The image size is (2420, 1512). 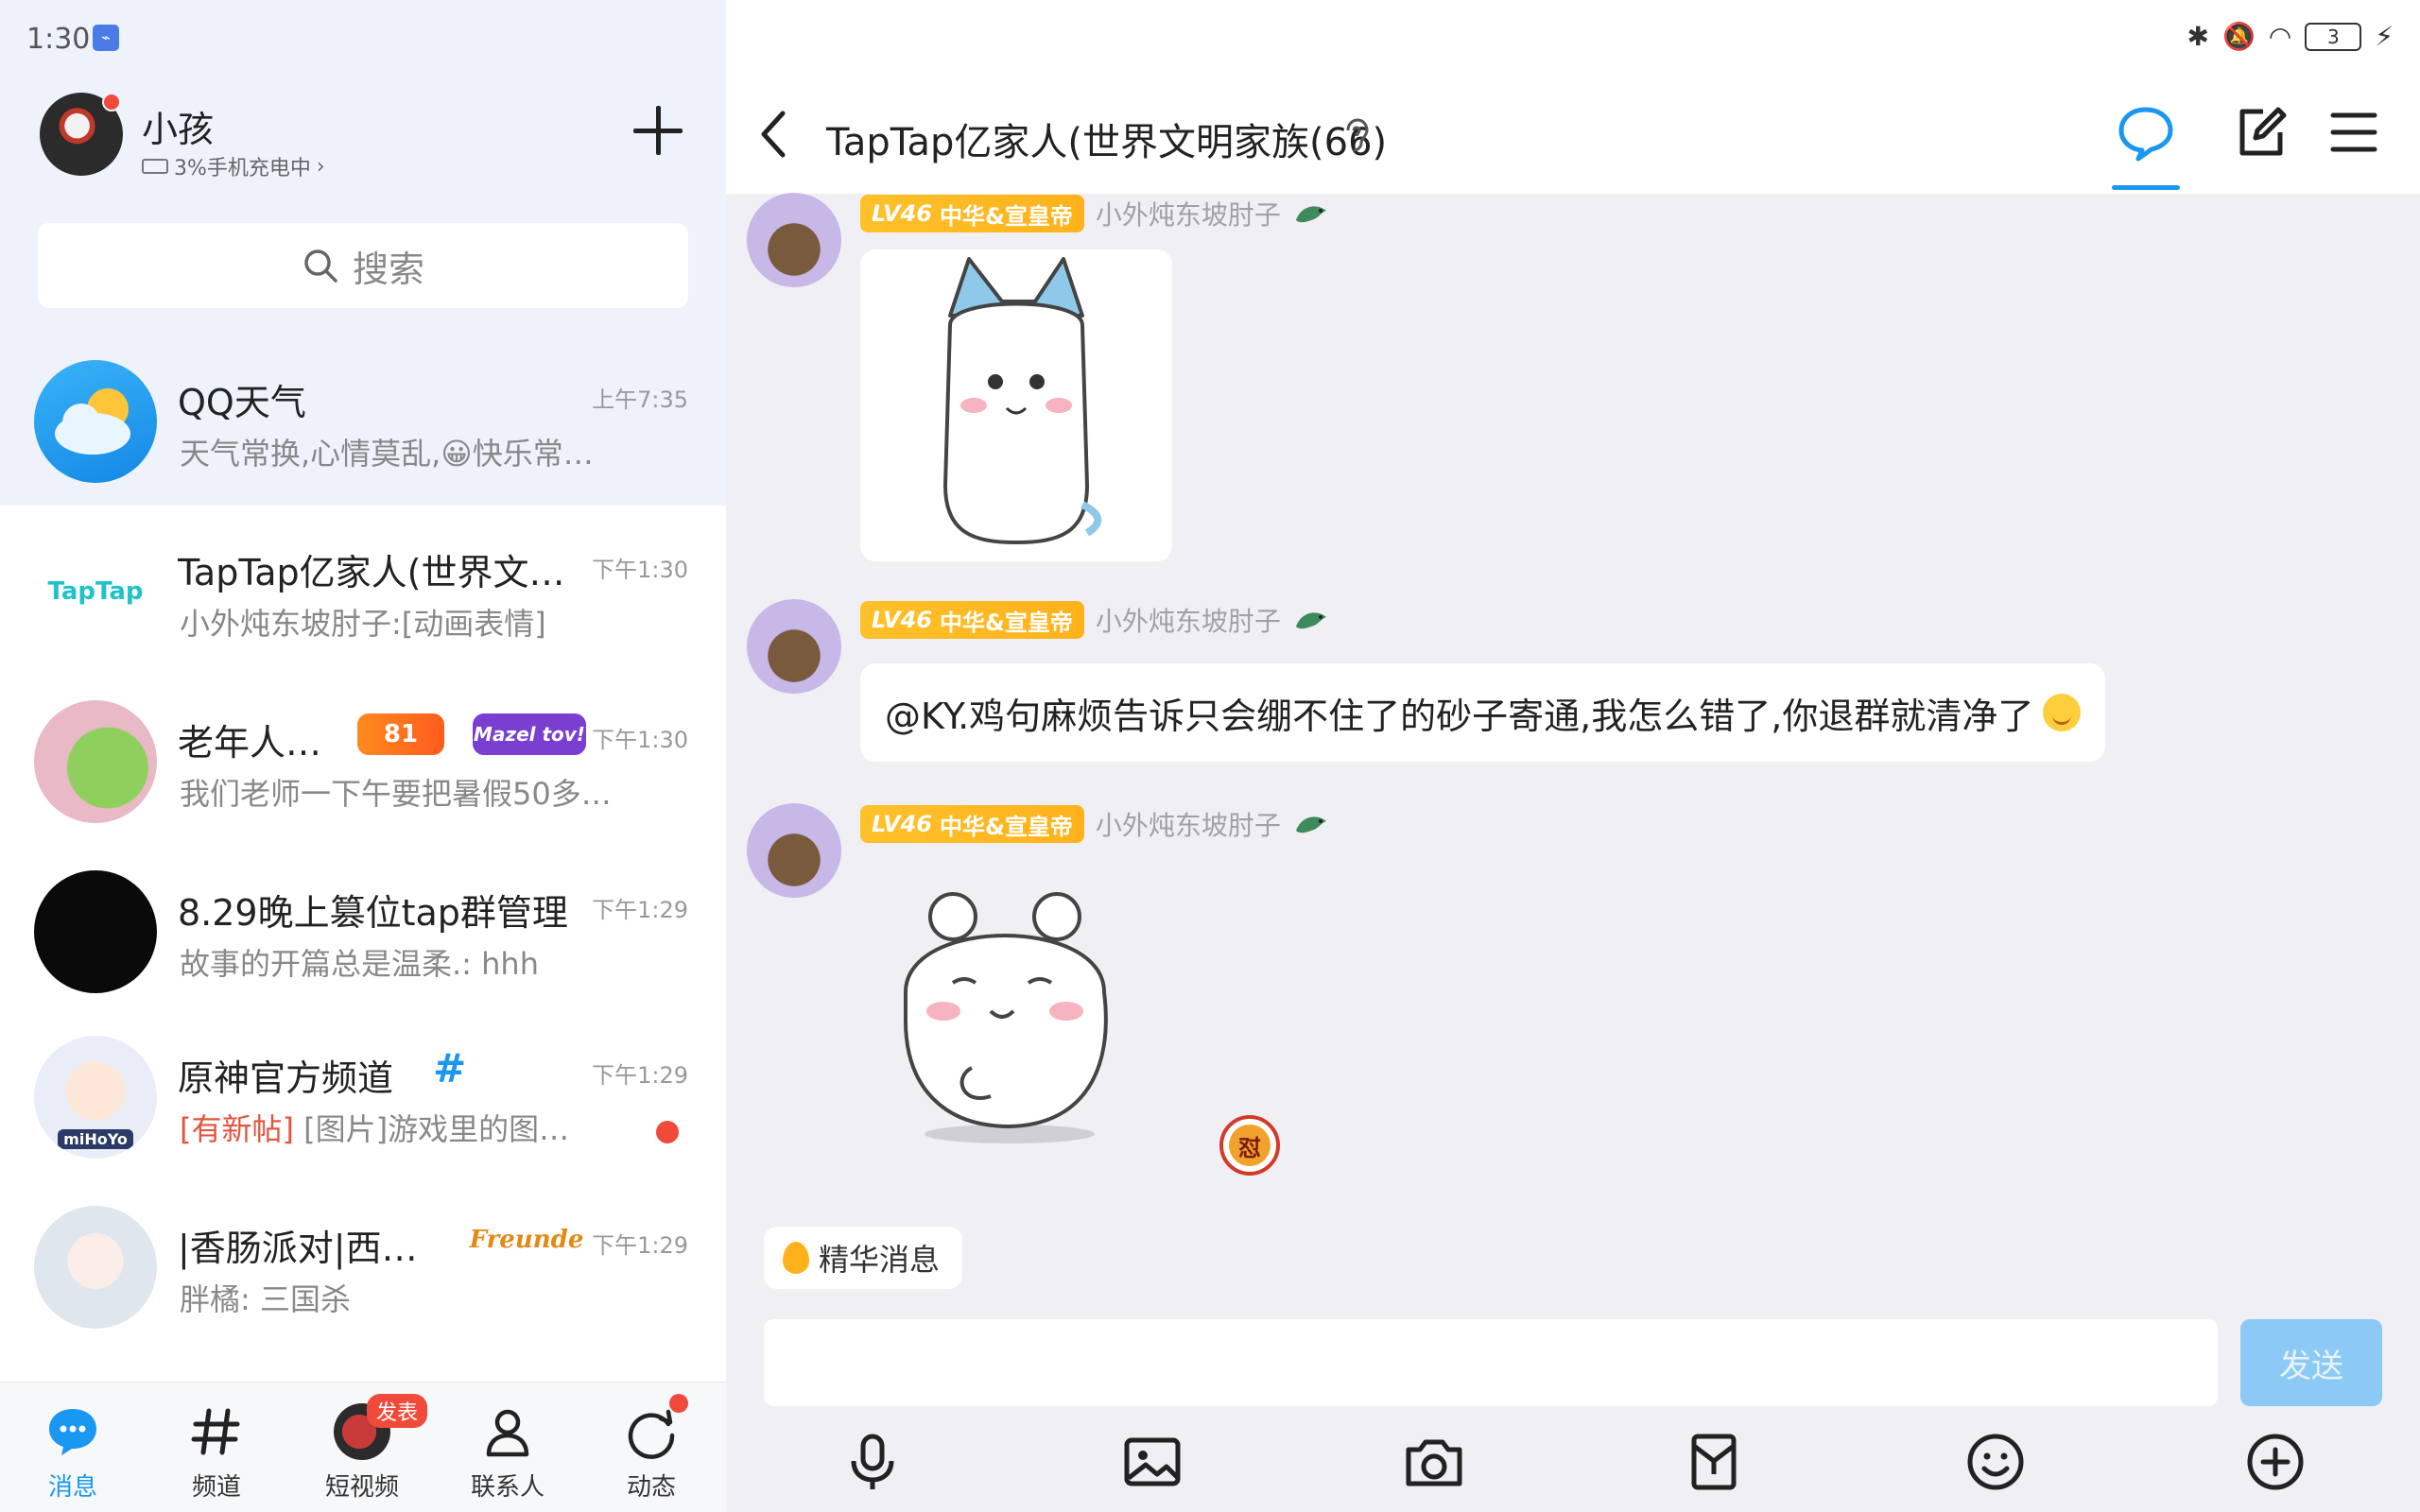 I want to click on usb-icon: ⌁, so click(x=106, y=38).